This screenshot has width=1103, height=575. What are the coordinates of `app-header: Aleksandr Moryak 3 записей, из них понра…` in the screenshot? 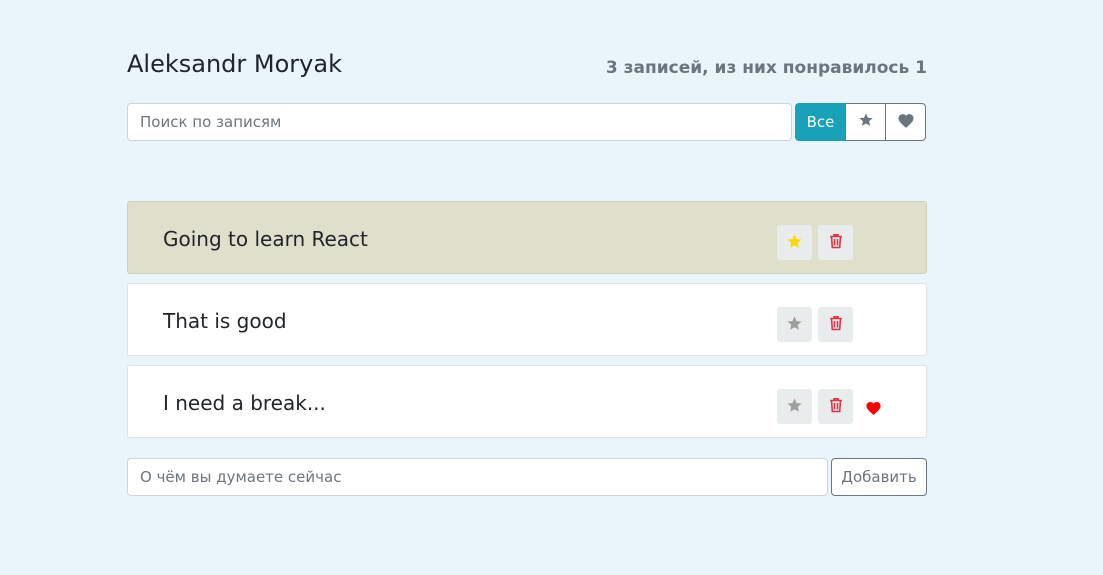 It's located at (527, 67).